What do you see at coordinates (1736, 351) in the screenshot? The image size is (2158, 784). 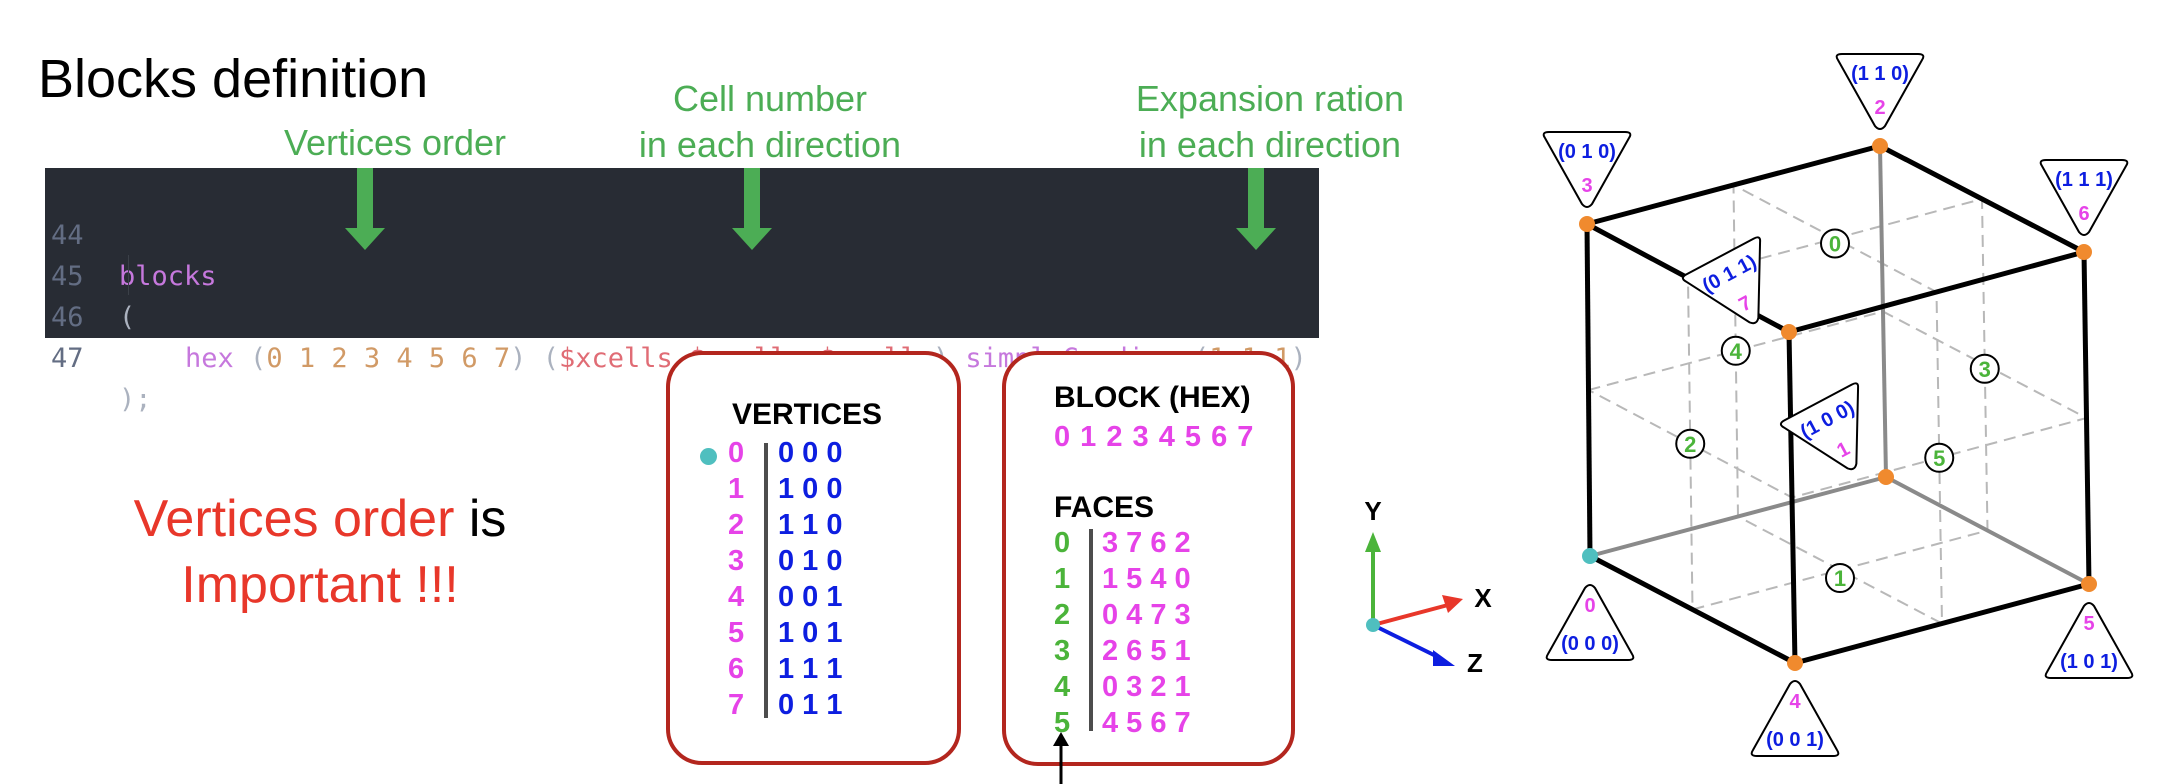 I see `face-label: 4` at bounding box center [1736, 351].